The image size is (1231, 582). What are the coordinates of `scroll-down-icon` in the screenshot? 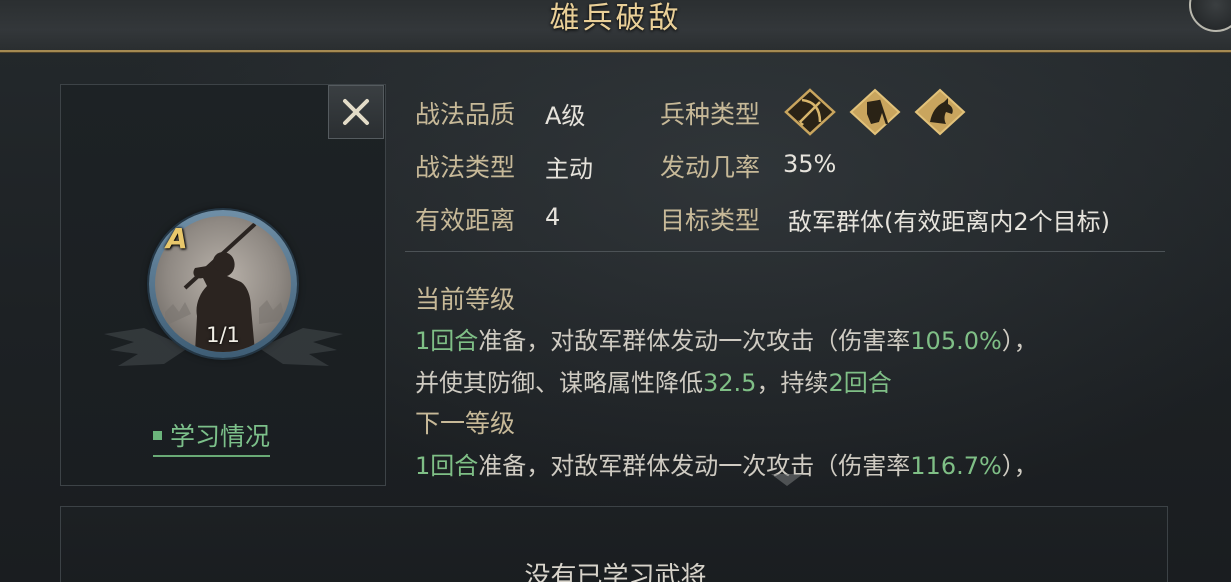 It's located at (787, 480).